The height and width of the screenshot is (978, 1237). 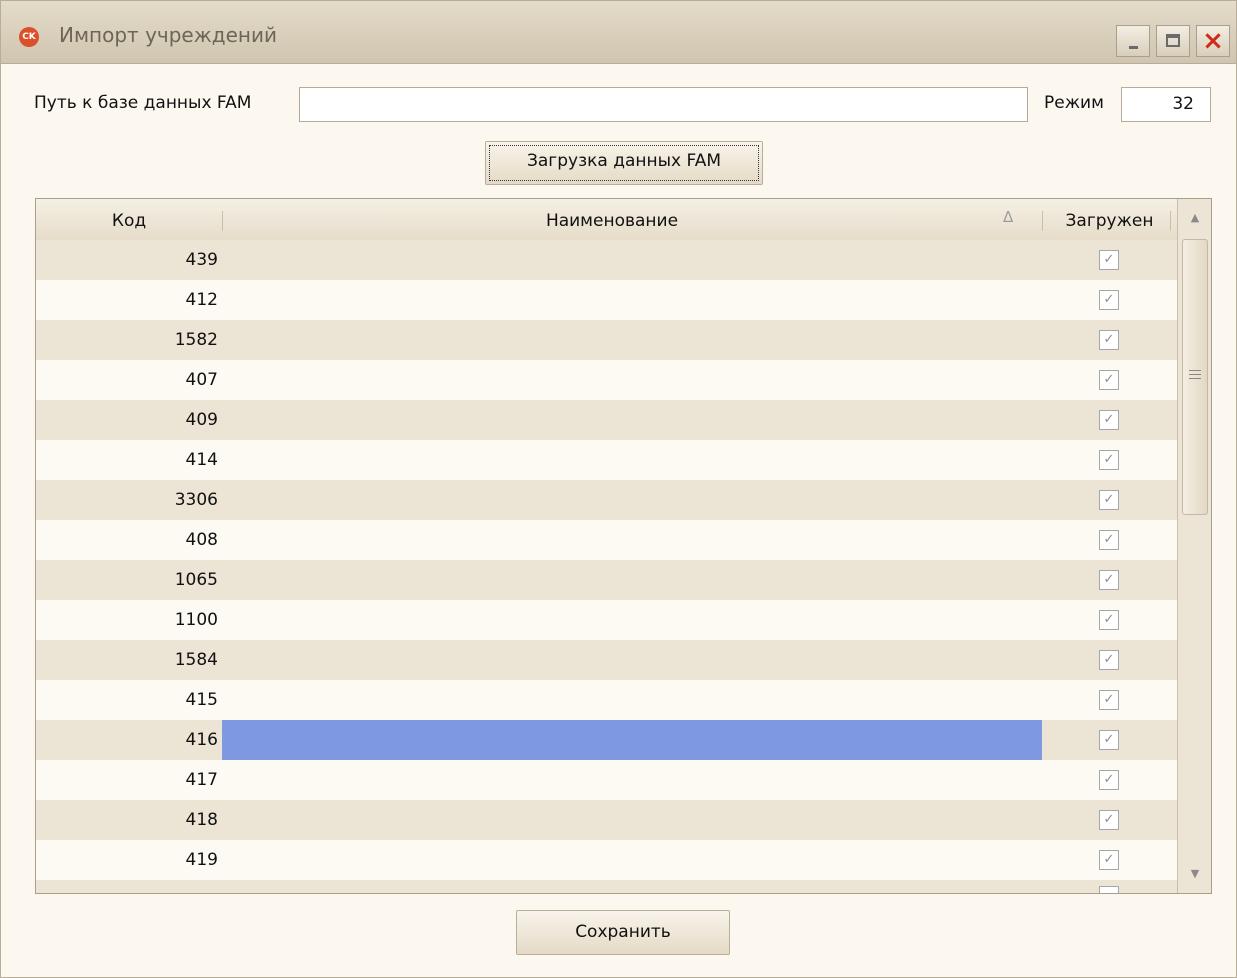 I want to click on code-cell: 414, so click(x=201, y=460).